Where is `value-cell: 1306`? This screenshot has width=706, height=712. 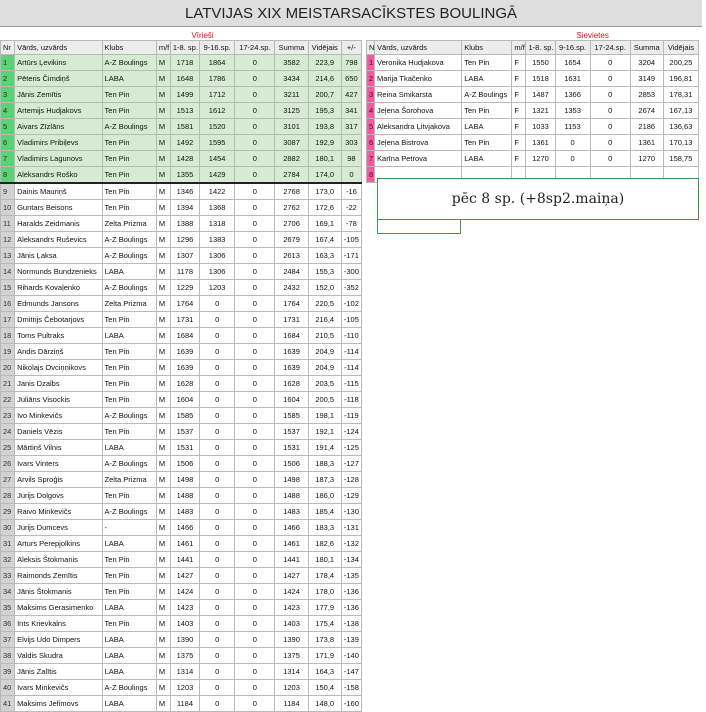 value-cell: 1306 is located at coordinates (217, 271).